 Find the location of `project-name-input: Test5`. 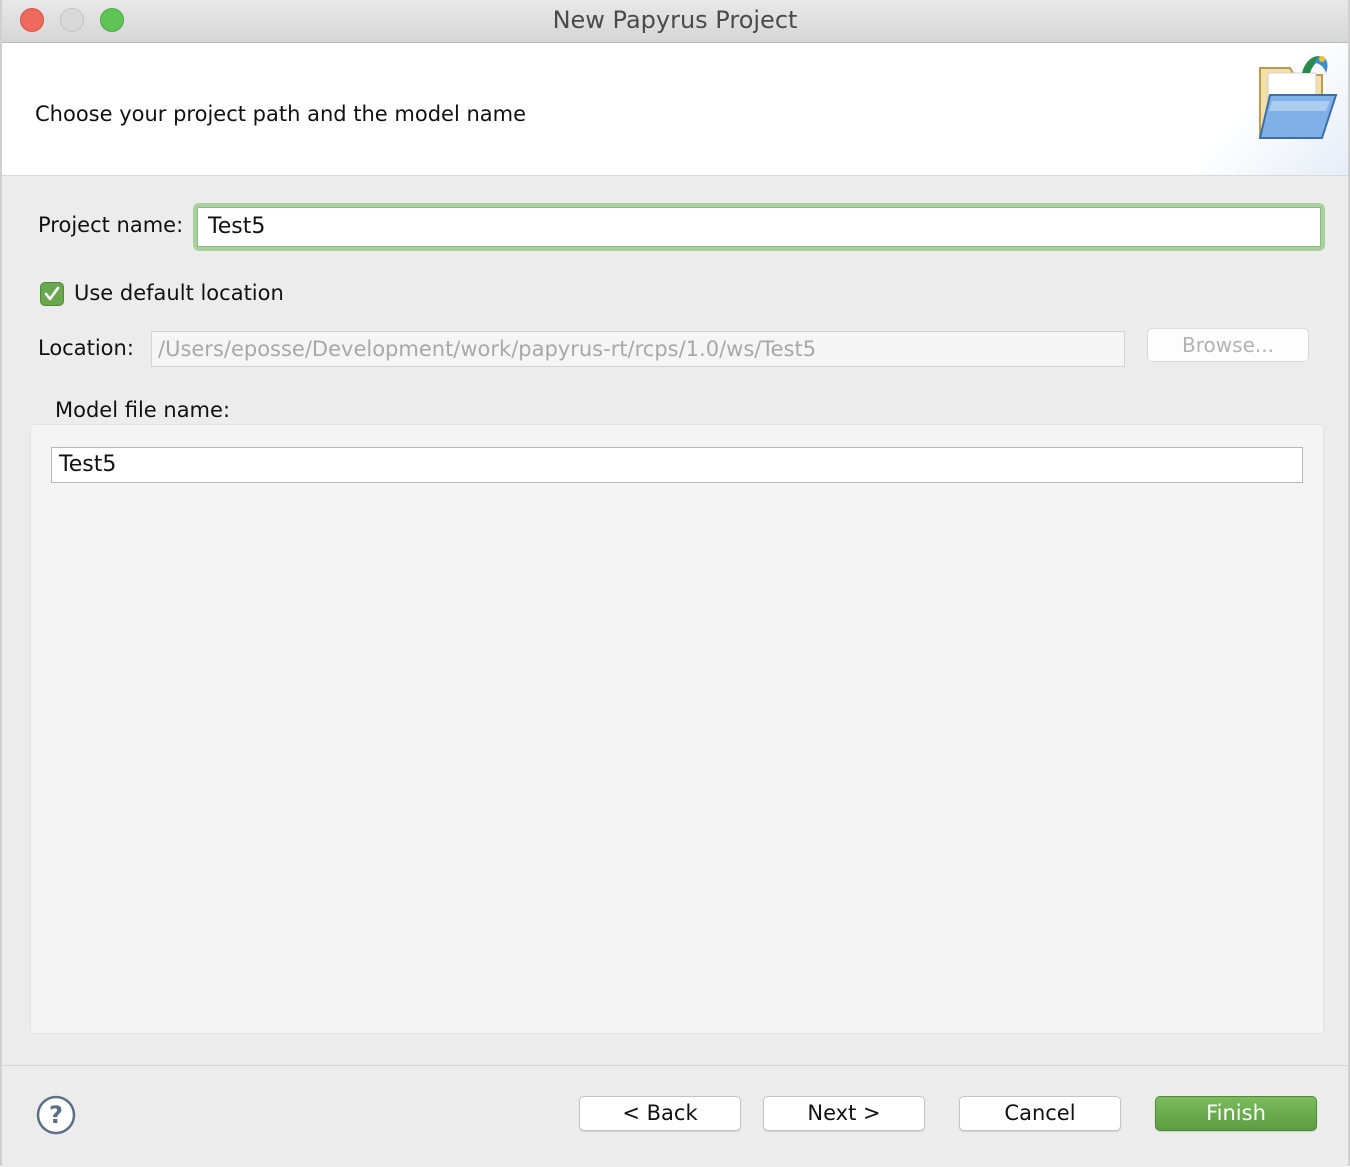

project-name-input: Test5 is located at coordinates (759, 227).